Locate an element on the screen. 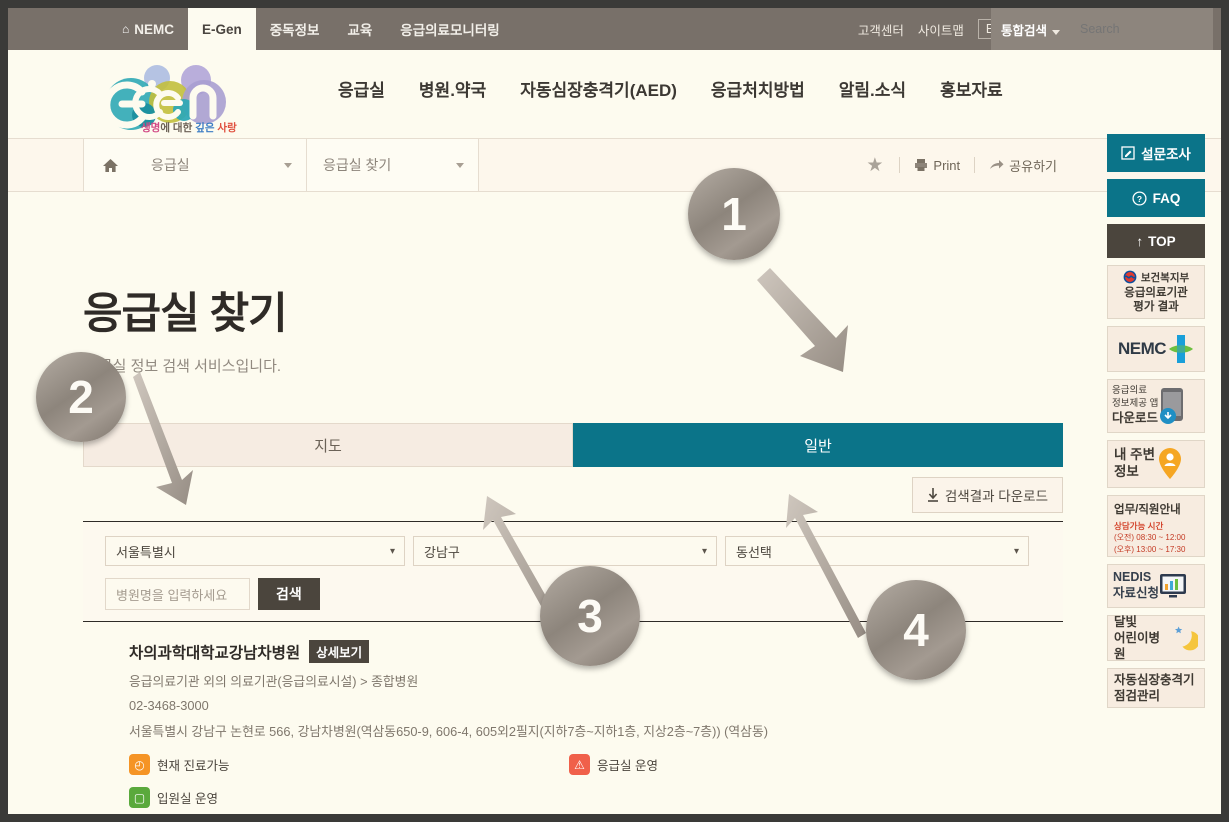 This screenshot has height=822, width=1229. aed-check-label: 자동심장충격기 점검관리 is located at coordinates (1156, 688).